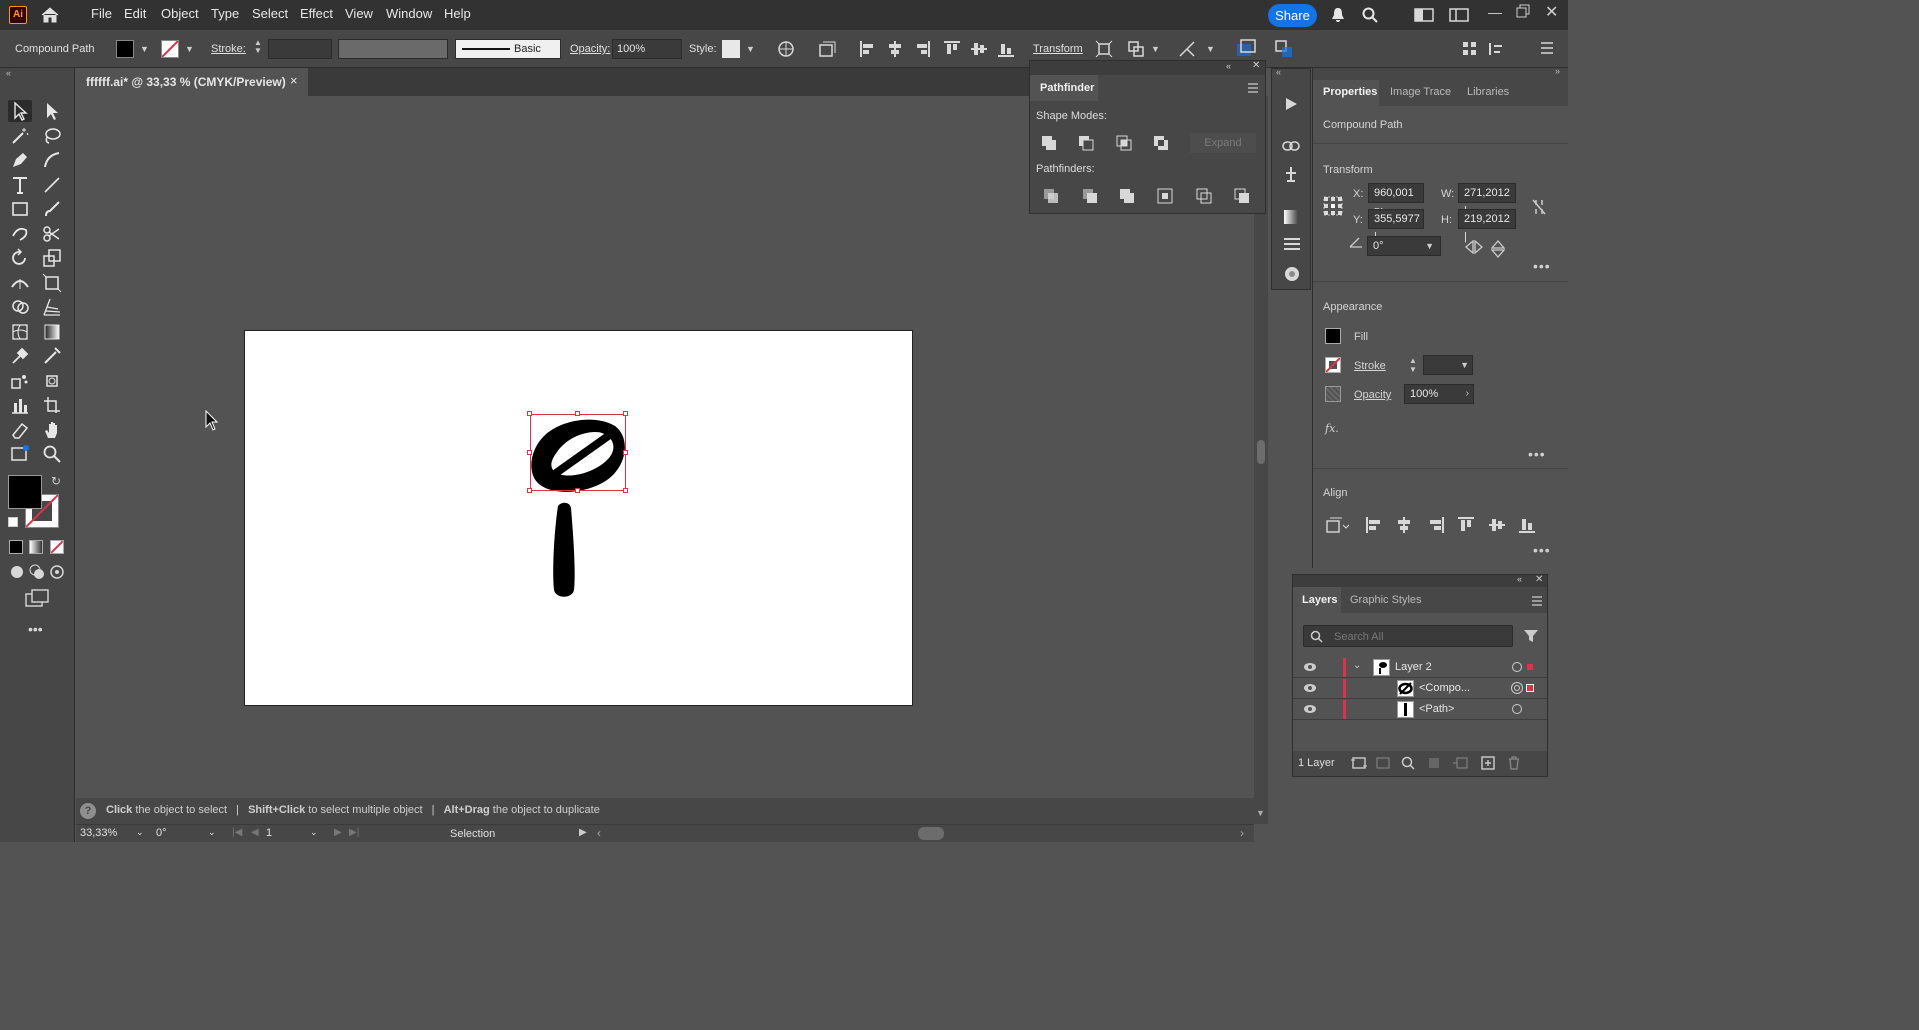 Image resolution: width=1919 pixels, height=1030 pixels. I want to click on mesh-tool-icon, so click(20, 332).